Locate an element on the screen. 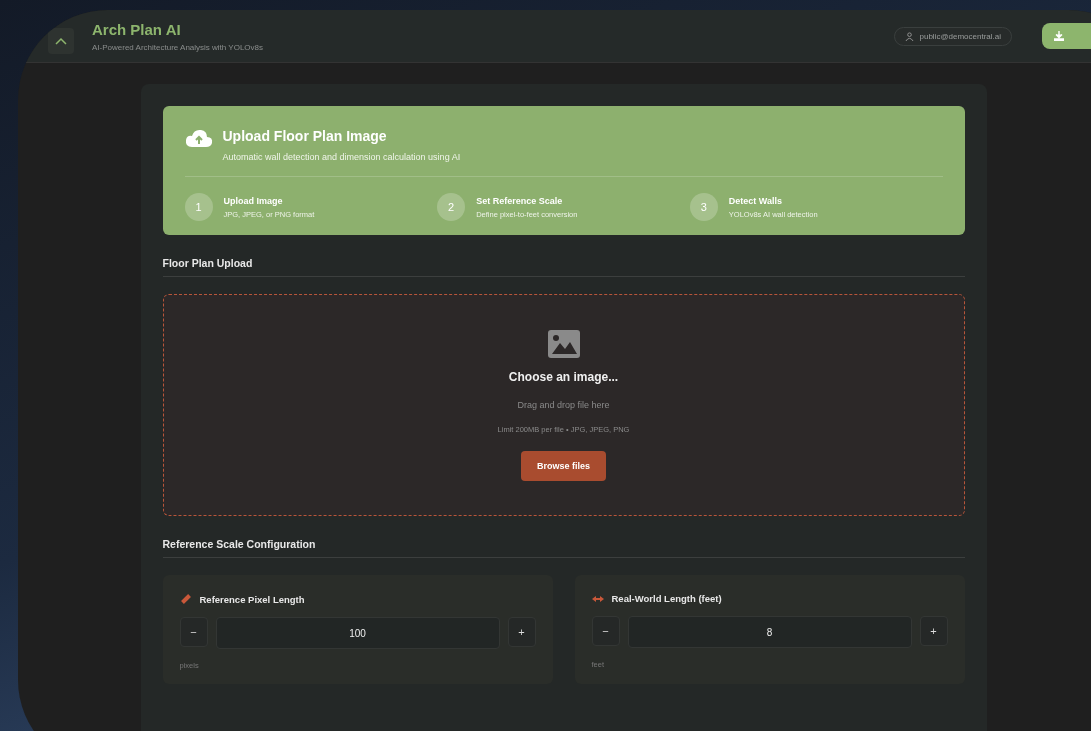  section-heading: Reference Scale Configuration is located at coordinates (563, 537).